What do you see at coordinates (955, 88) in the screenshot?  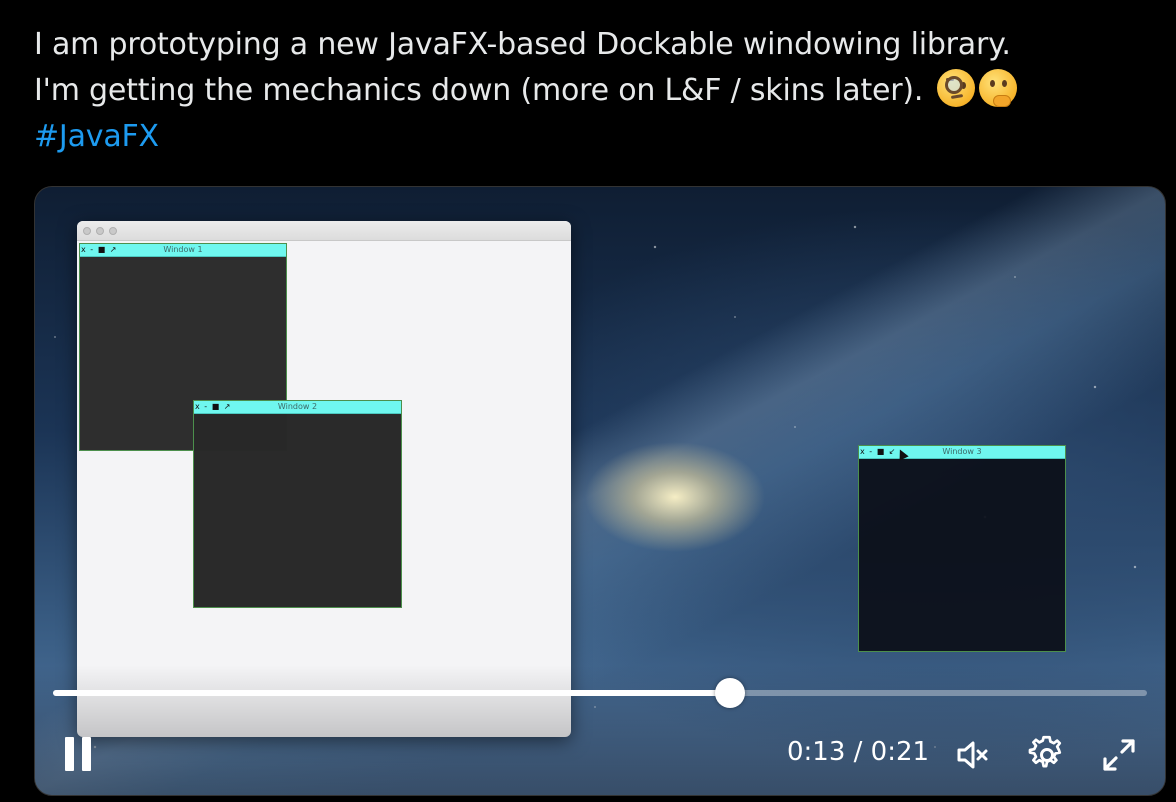 I see `face-with-monocle-emoji-icon` at bounding box center [955, 88].